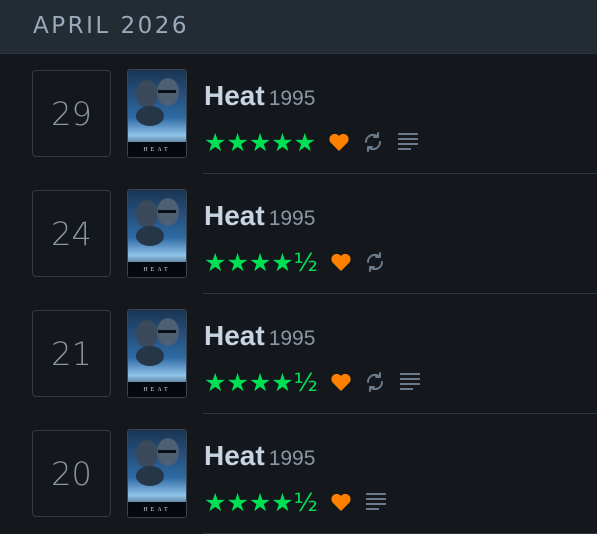 This screenshot has width=597, height=534. I want to click on month-header: APRIL 2026, so click(298, 27).